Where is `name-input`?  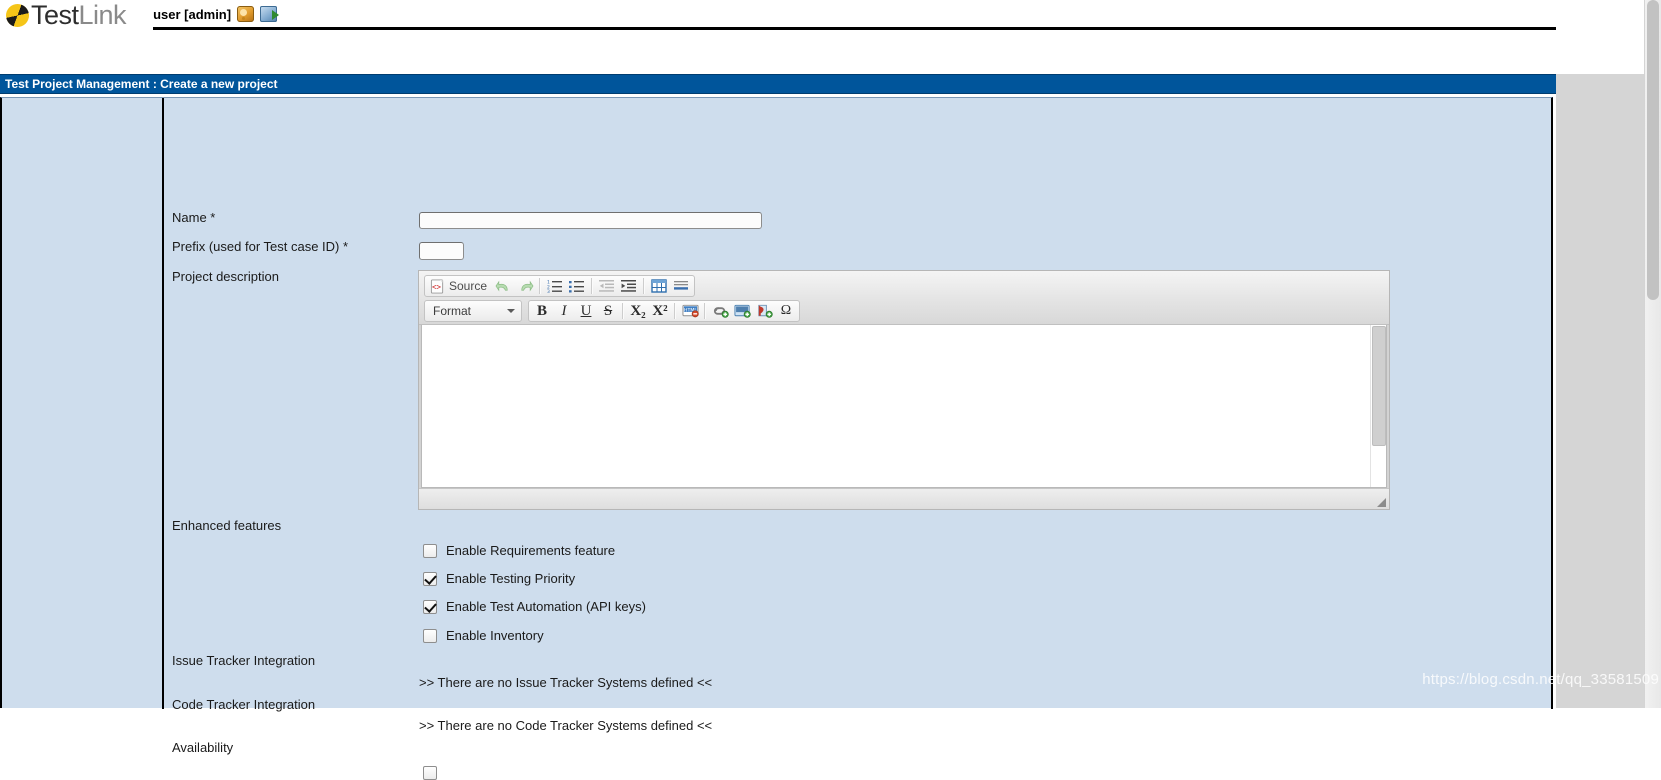 name-input is located at coordinates (590, 220).